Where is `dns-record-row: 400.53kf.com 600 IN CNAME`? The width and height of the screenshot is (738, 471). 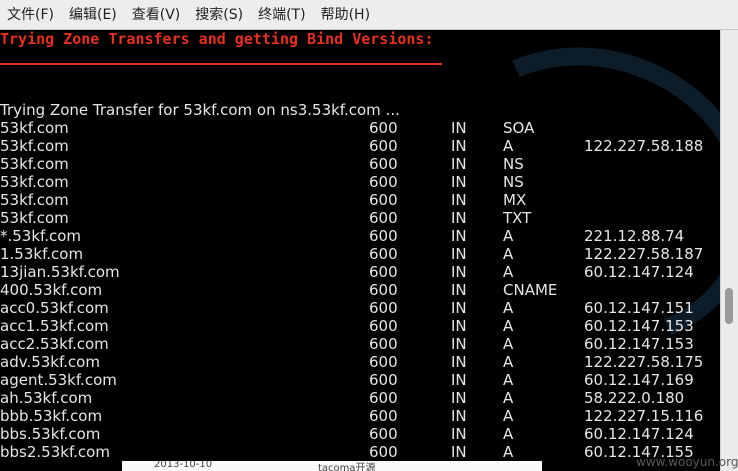
dns-record-row: 400.53kf.com 600 IN CNAME is located at coordinates (360, 290).